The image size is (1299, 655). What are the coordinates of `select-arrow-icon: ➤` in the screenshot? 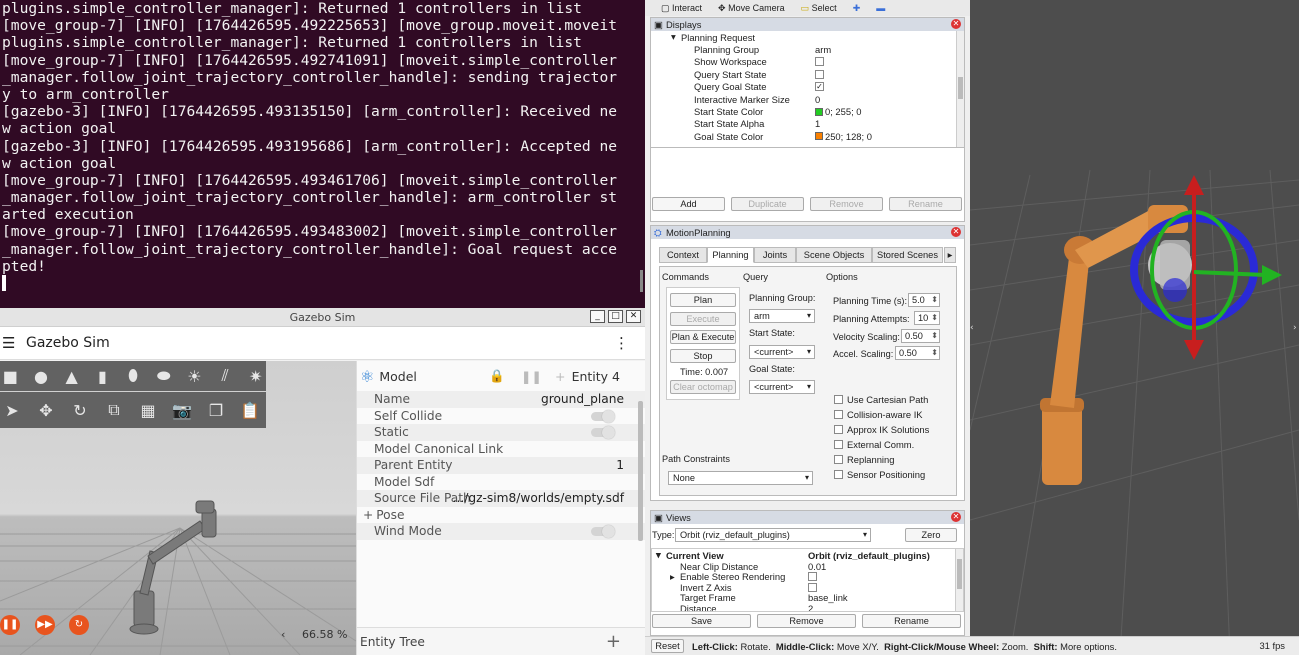 It's located at (12, 410).